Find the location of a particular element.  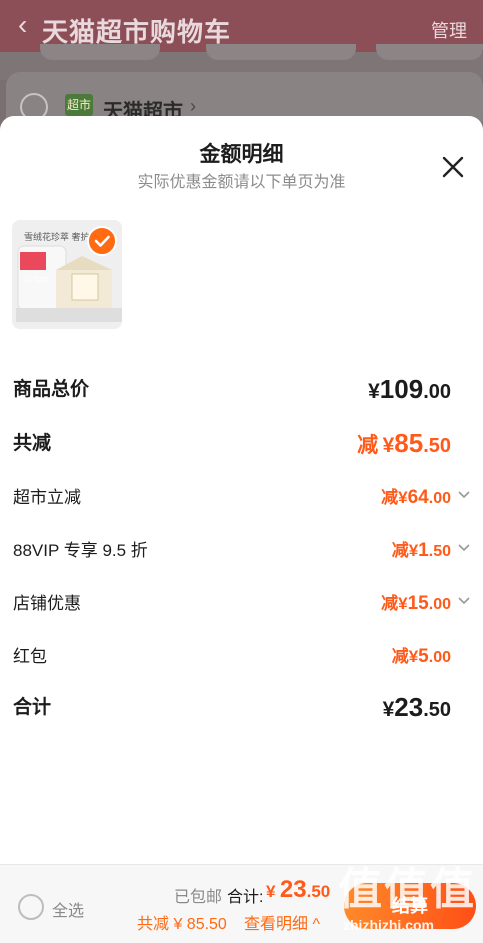

sheet-title: 金额明细 is located at coordinates (241, 154).